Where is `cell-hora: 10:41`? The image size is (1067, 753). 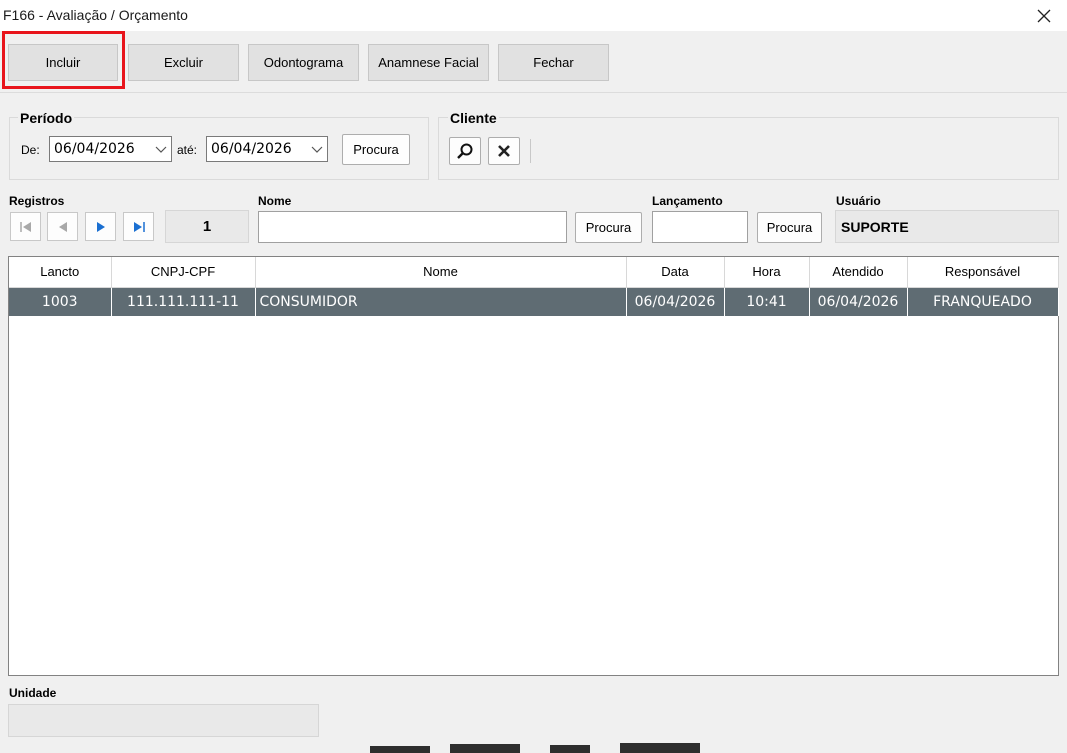 cell-hora: 10:41 is located at coordinates (767, 301).